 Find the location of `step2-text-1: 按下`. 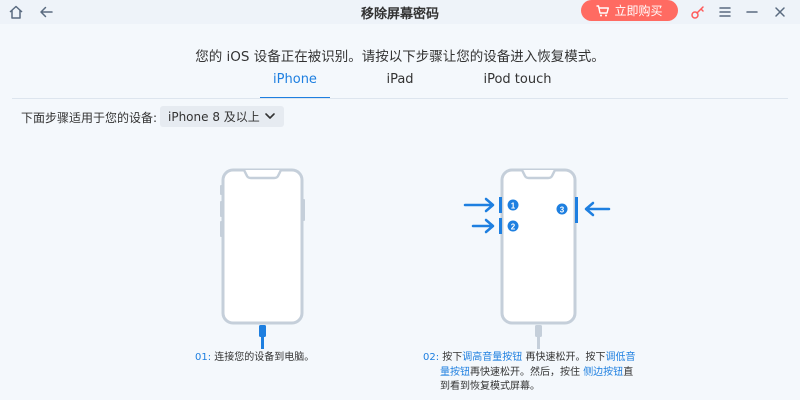

step2-text-1: 按下 is located at coordinates (452, 357).